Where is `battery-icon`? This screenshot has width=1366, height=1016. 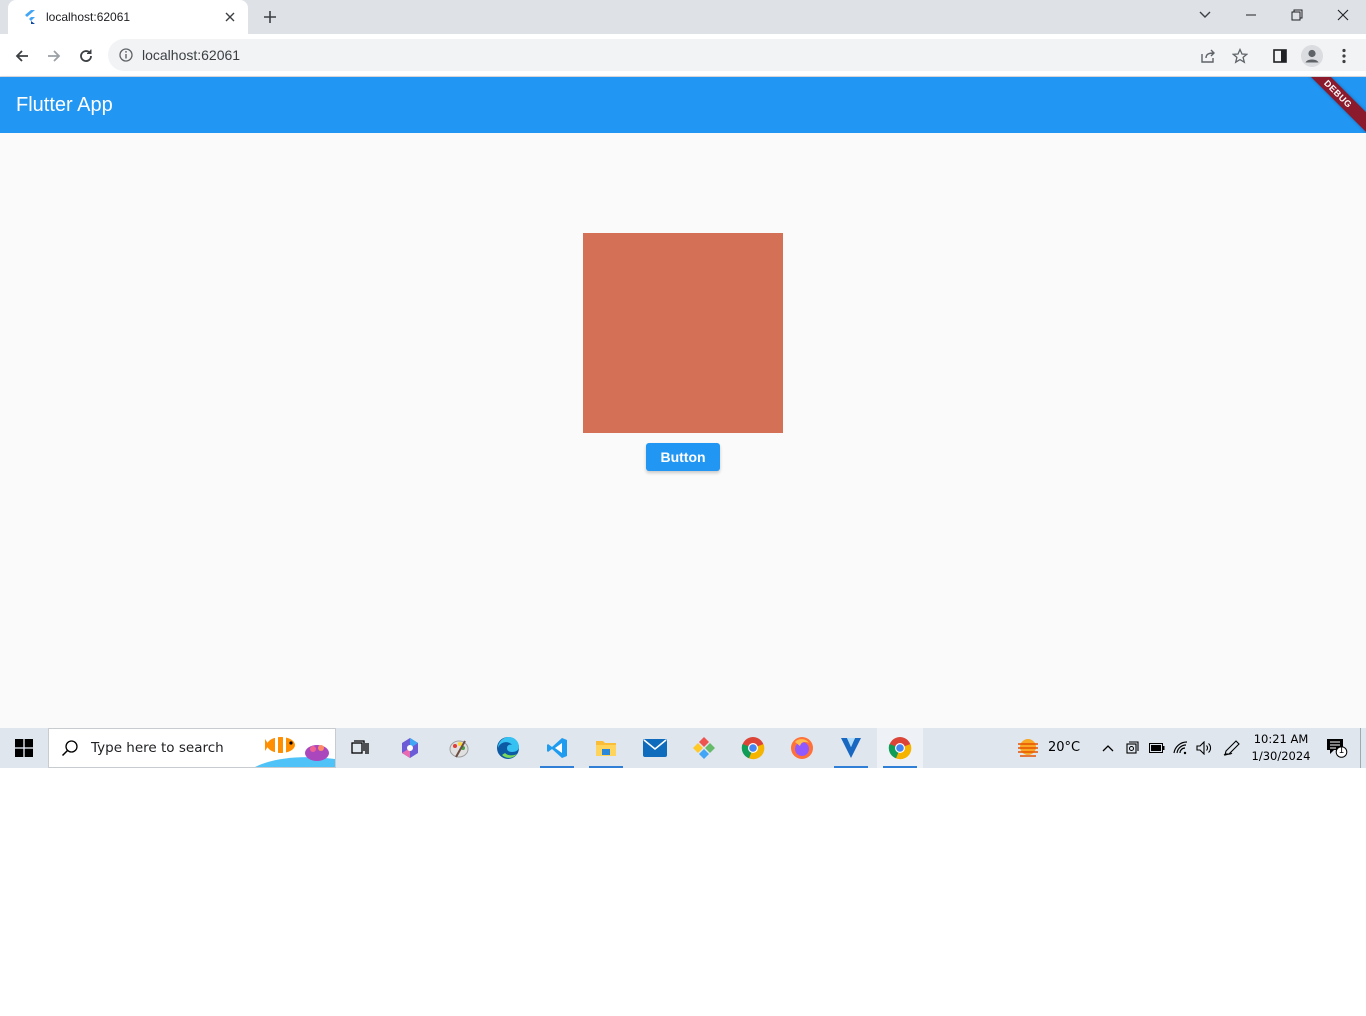
battery-icon is located at coordinates (1157, 748).